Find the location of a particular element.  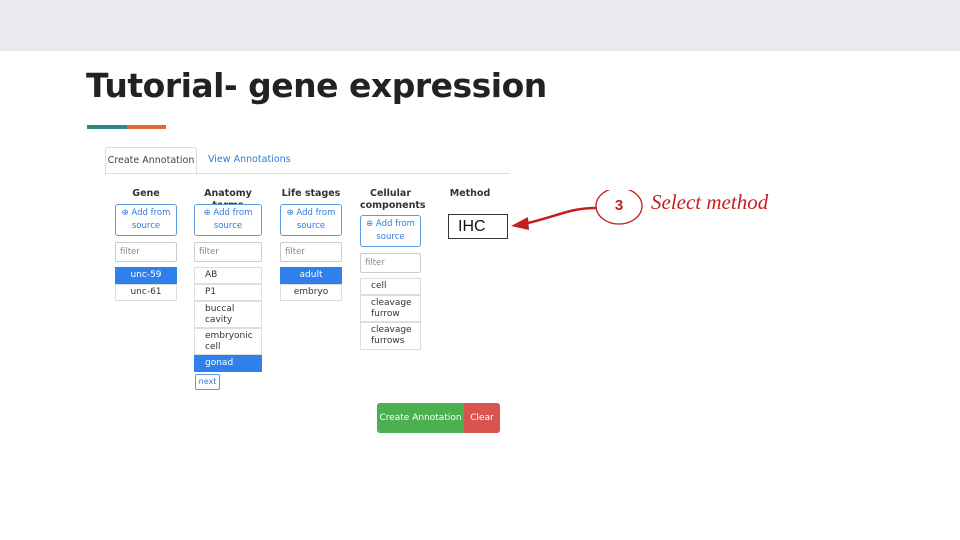

tab-create-annotation: Create Annotation is located at coordinates (151, 161).